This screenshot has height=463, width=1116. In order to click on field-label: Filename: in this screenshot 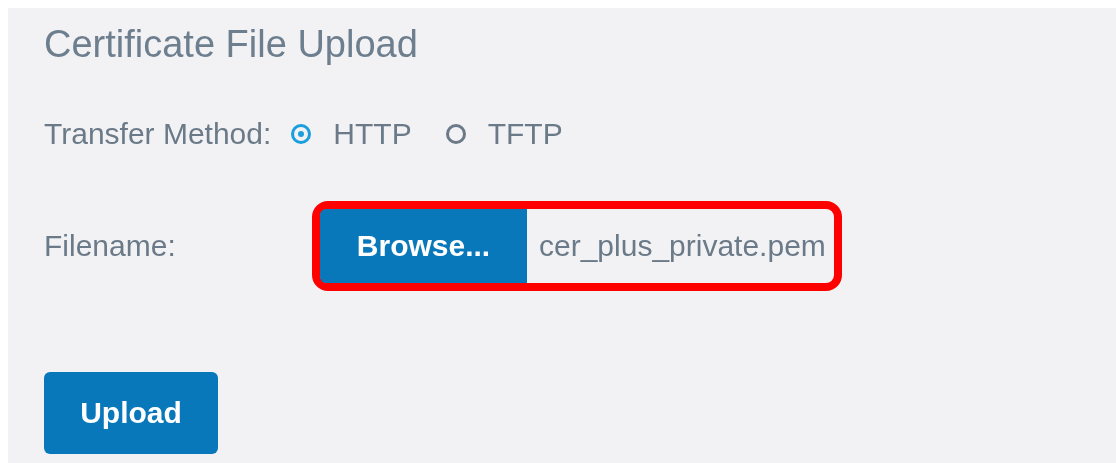, I will do `click(110, 246)`.